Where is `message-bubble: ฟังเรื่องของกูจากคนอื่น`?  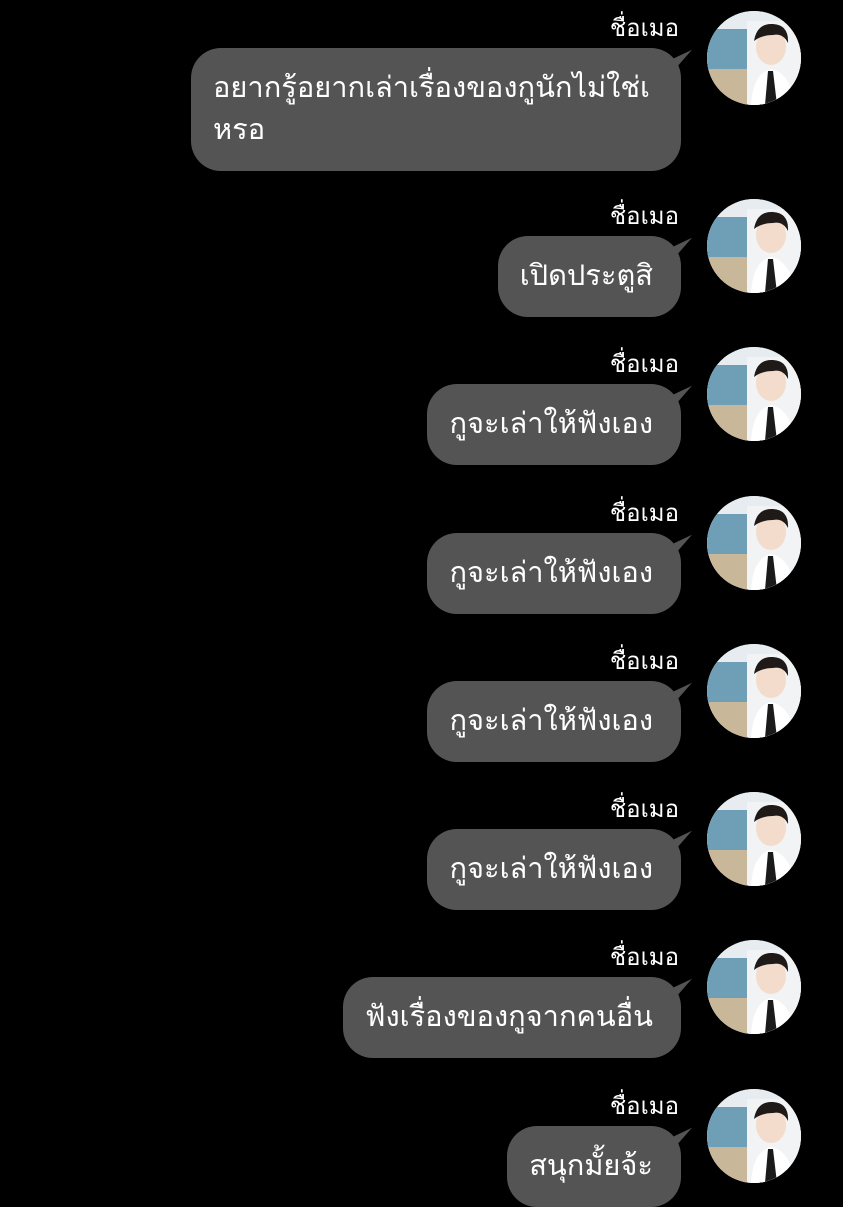 message-bubble: ฟังเรื่องของกูจากคนอื่น is located at coordinates (511, 1017).